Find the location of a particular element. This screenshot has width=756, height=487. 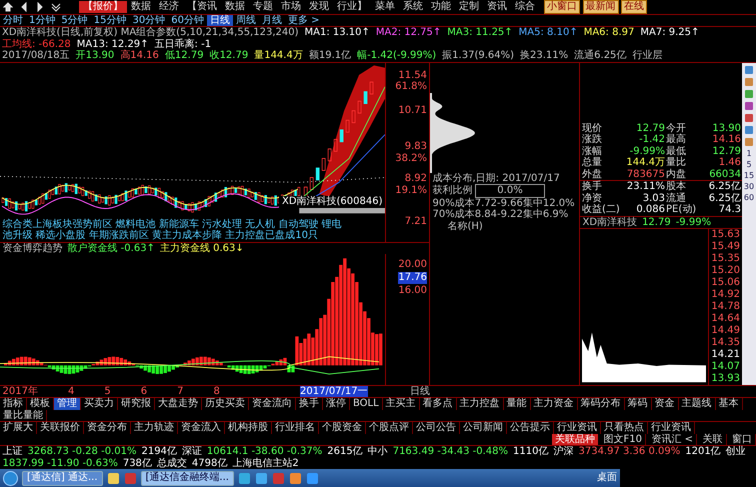

name-label: 名称(H) is located at coordinates (465, 226).